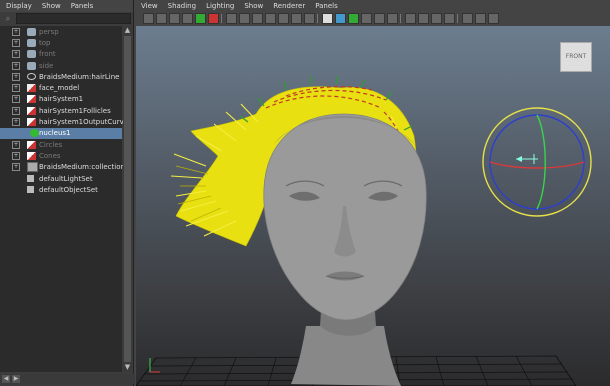 This screenshot has width=610, height=386. I want to click on scroll-right-icon: ▶, so click(16, 379).